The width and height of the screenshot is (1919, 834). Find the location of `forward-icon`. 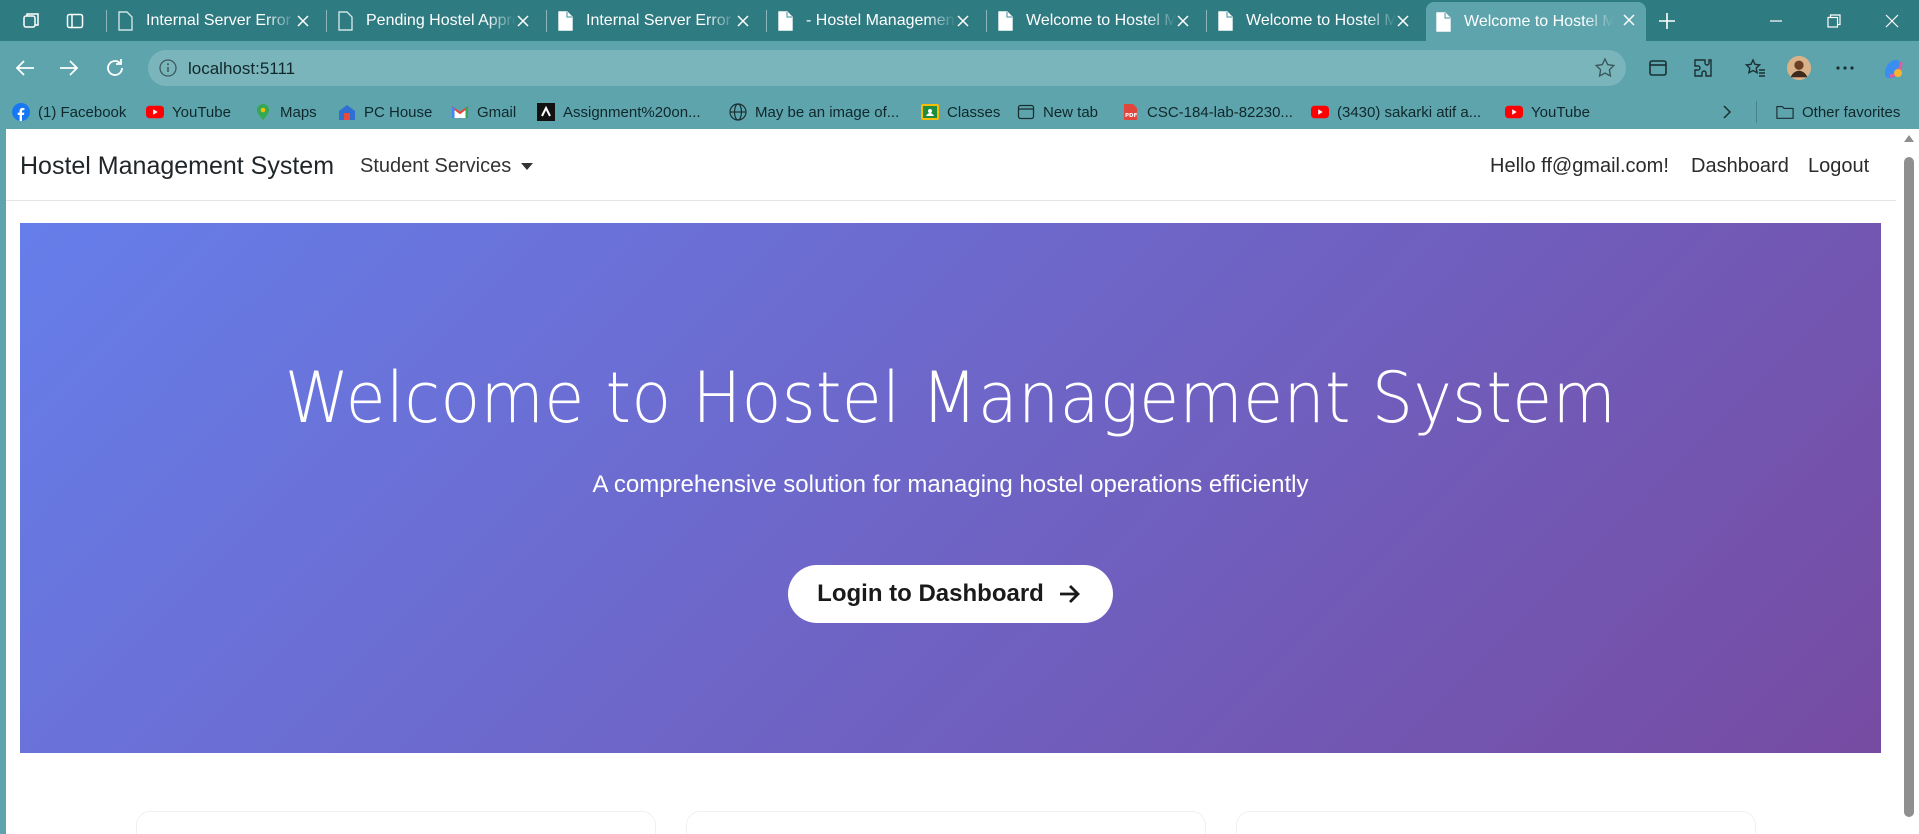

forward-icon is located at coordinates (69, 68).